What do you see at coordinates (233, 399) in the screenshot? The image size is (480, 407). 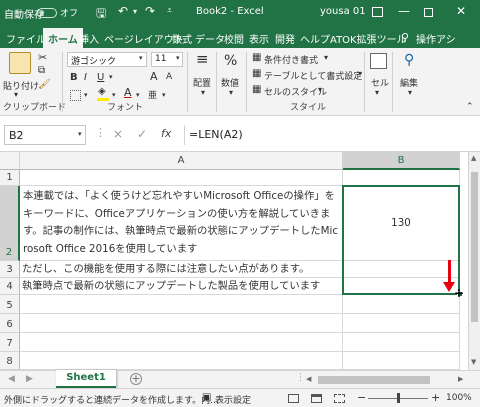 I see `display-settings-button: 表示設定` at bounding box center [233, 399].